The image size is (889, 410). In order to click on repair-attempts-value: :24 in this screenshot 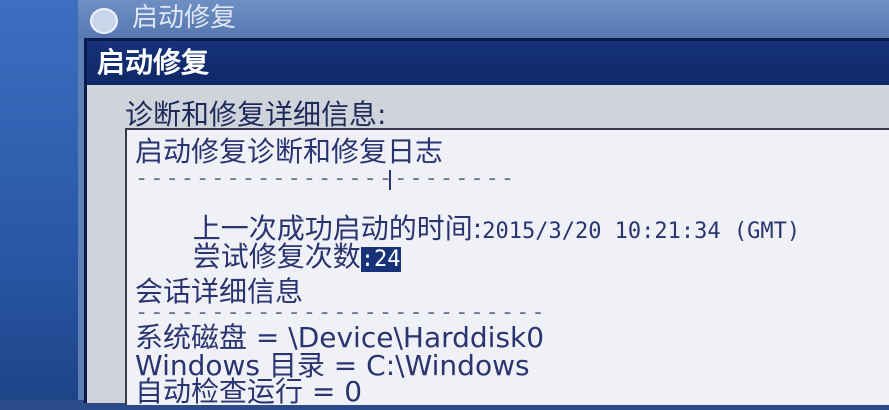, I will do `click(380, 259)`.